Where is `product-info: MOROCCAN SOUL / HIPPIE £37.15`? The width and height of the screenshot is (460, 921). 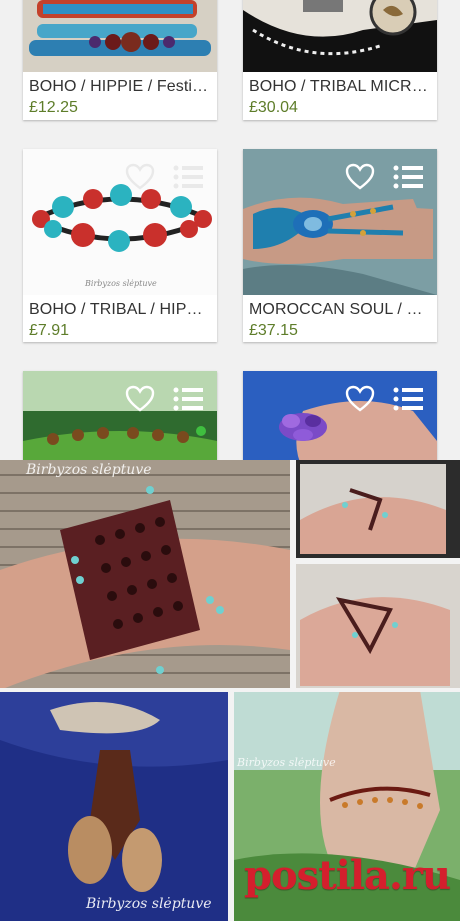
product-info: MOROCCAN SOUL / HIPPIE £37.15 is located at coordinates (340, 318).